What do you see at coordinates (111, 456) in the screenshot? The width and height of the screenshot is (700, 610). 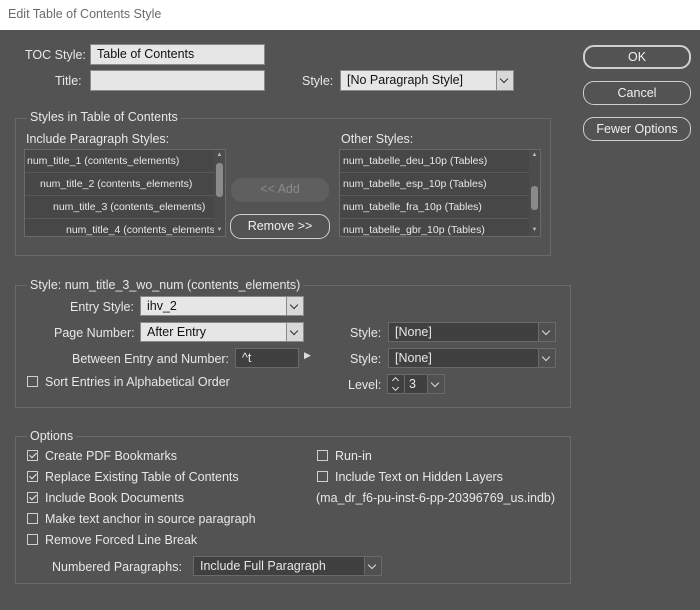 I see `create-pdf-label: Create PDF Bookmarks` at bounding box center [111, 456].